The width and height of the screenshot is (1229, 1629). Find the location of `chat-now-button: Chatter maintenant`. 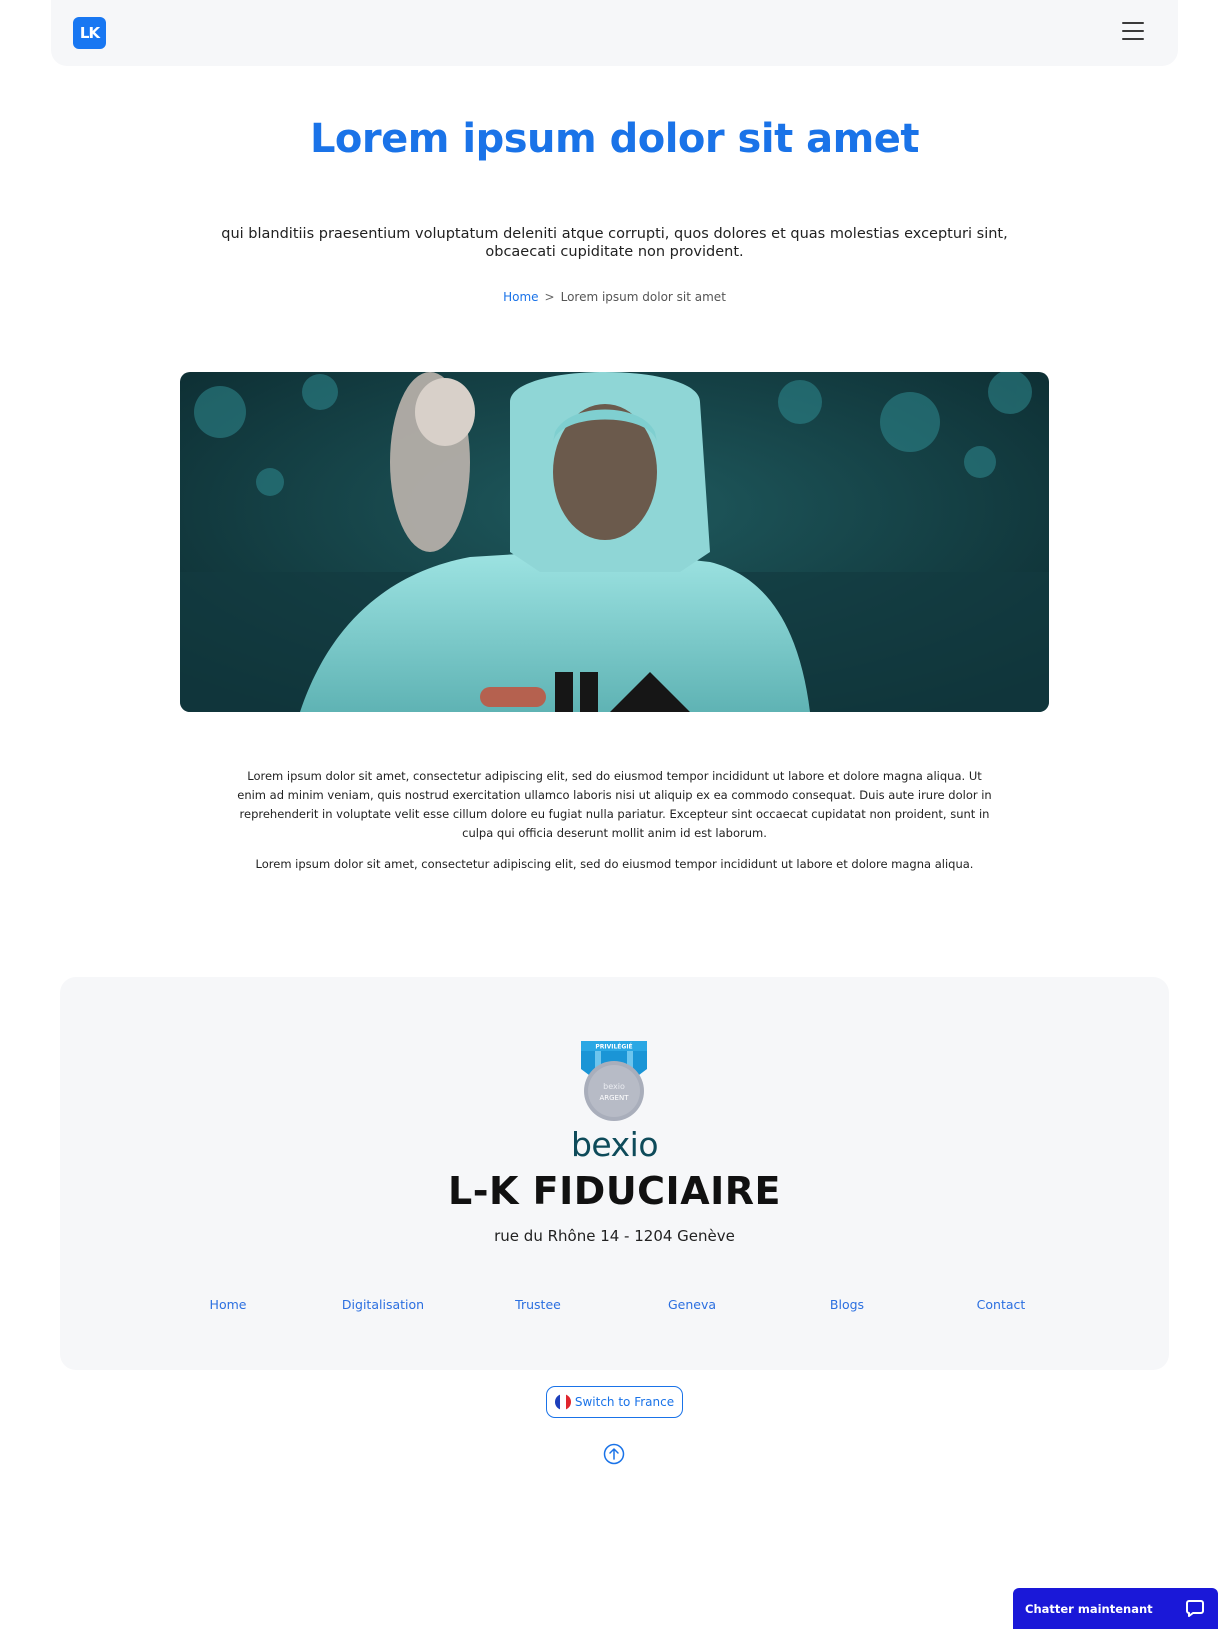

chat-now-button: Chatter maintenant is located at coordinates (1115, 1608).